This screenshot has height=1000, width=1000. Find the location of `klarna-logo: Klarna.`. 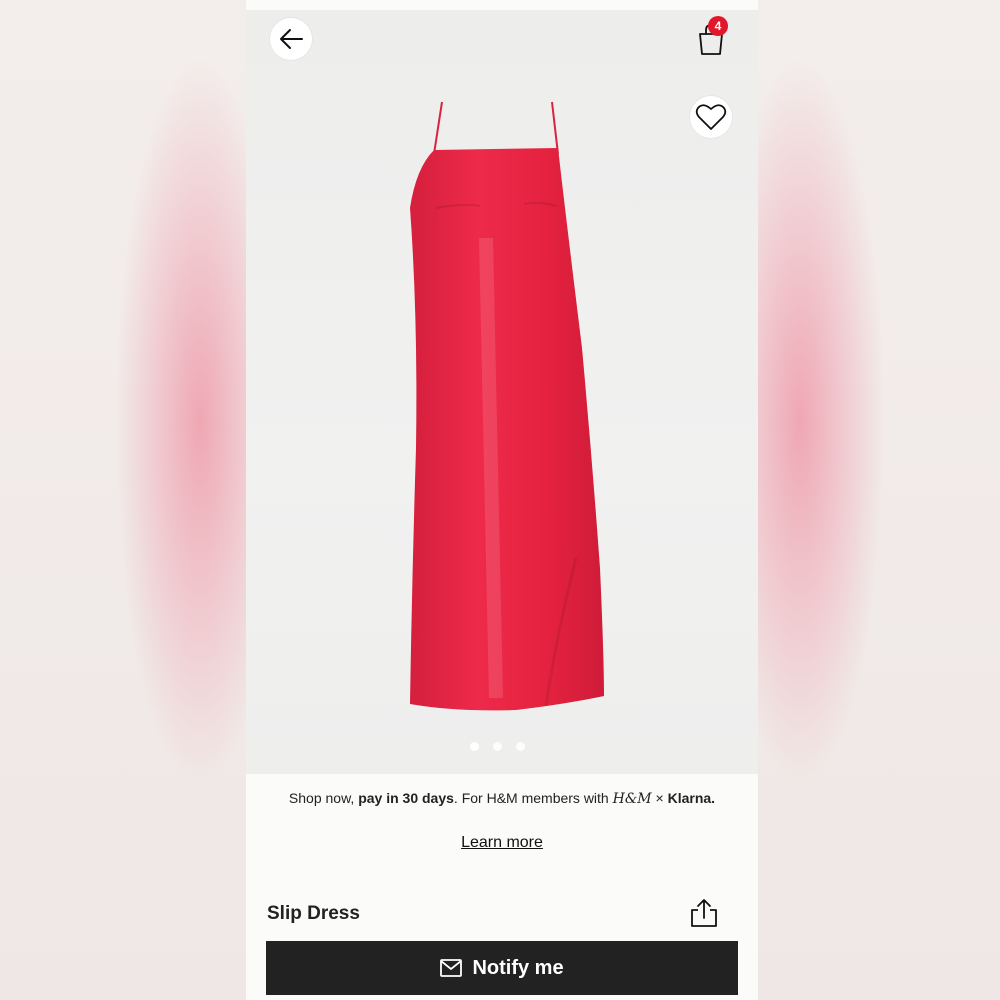

klarna-logo: Klarna. is located at coordinates (691, 798).